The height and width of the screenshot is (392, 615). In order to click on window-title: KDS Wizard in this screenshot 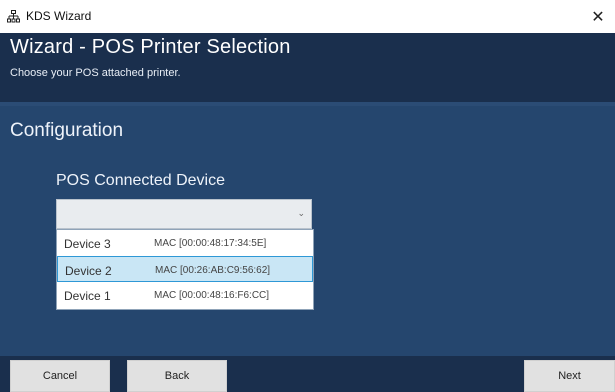, I will do `click(59, 16)`.